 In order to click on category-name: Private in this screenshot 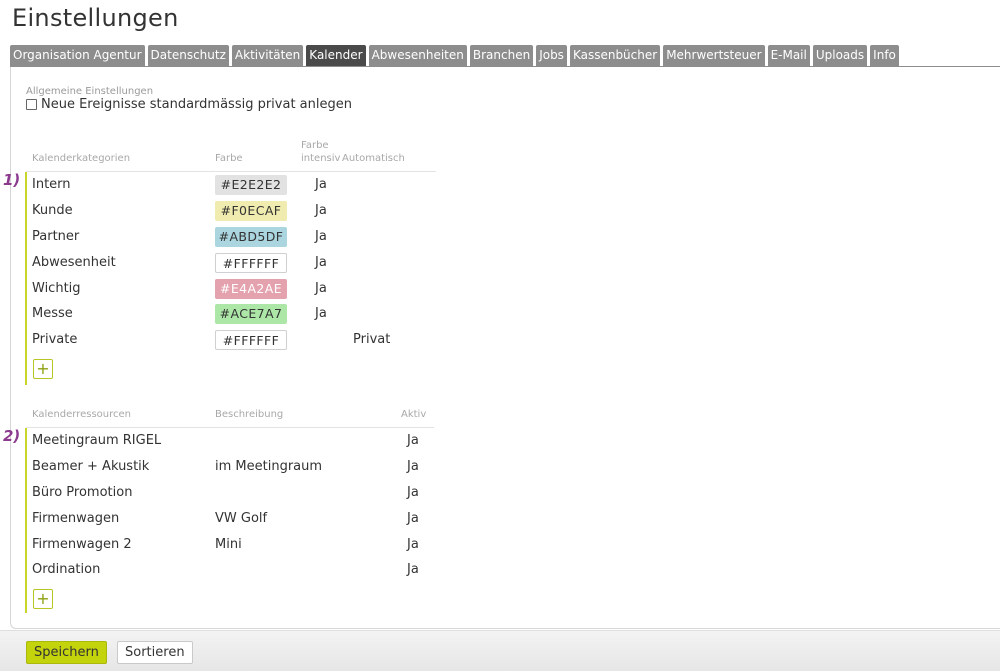, I will do `click(55, 339)`.